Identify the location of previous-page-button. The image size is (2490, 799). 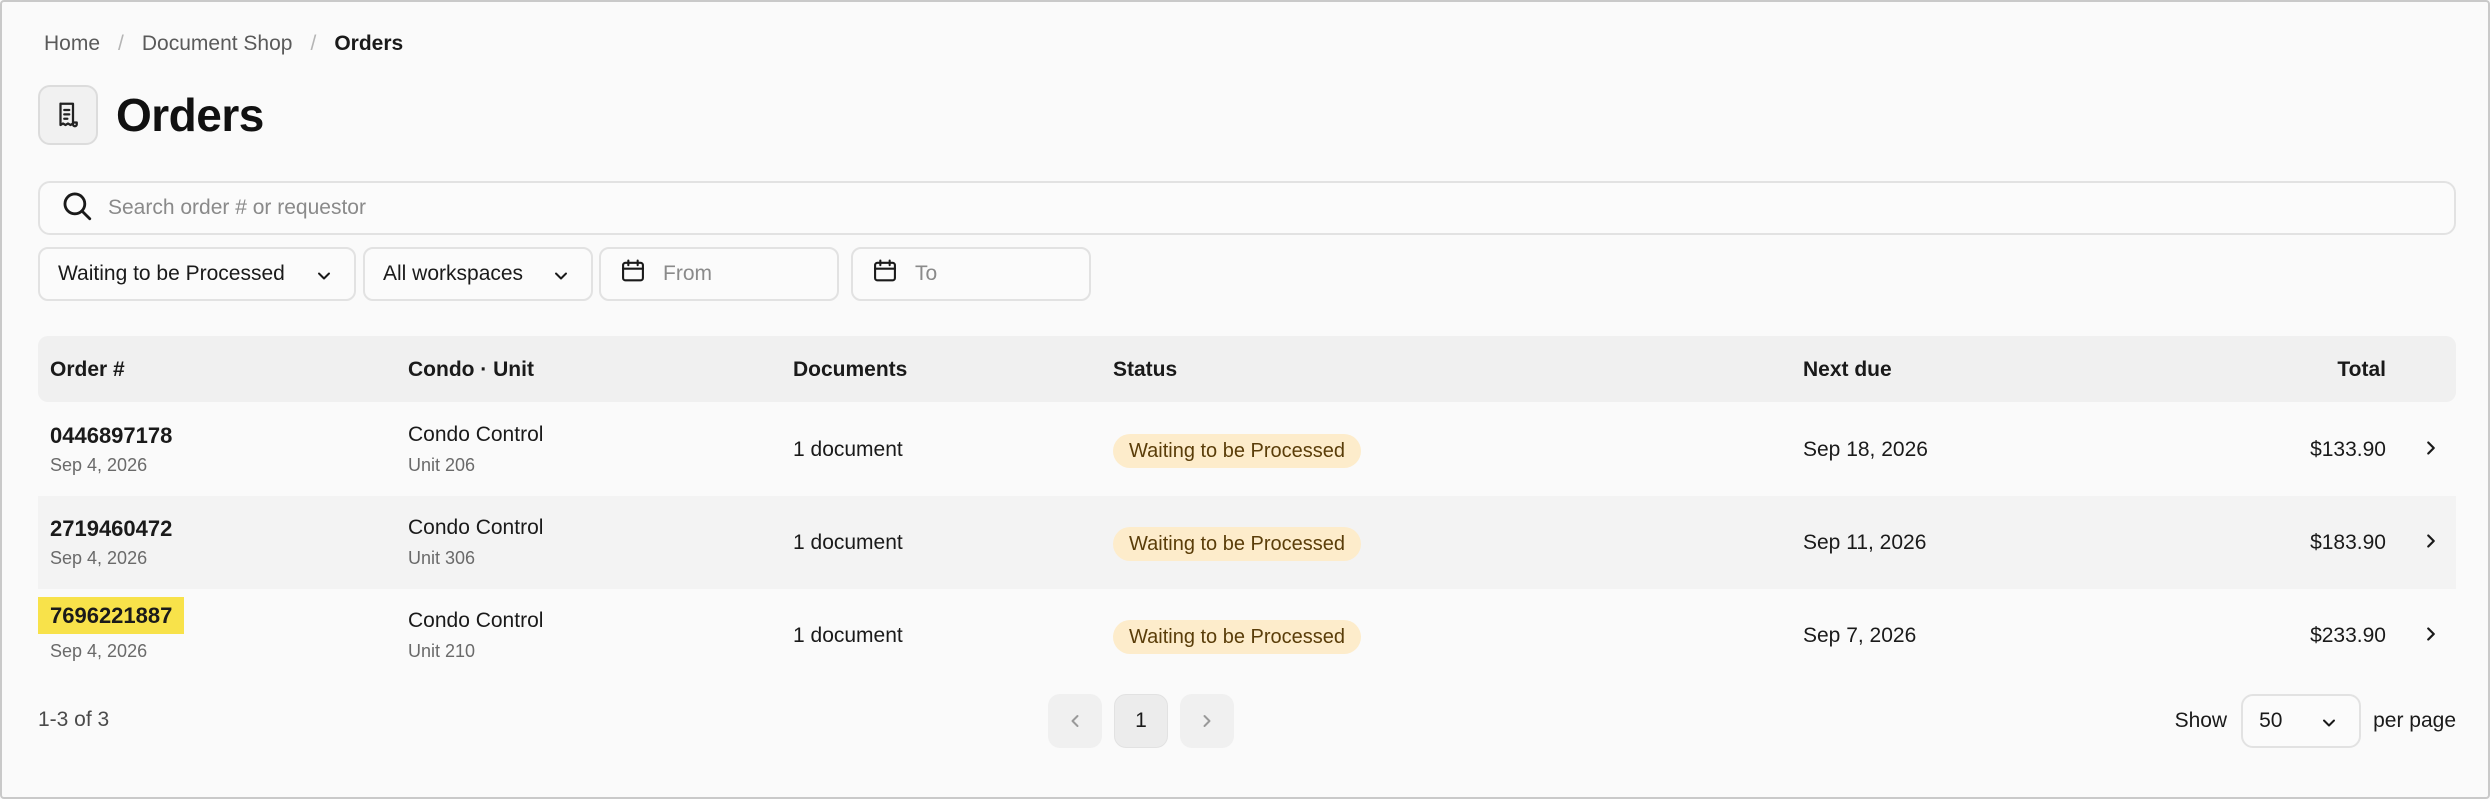
(1075, 721).